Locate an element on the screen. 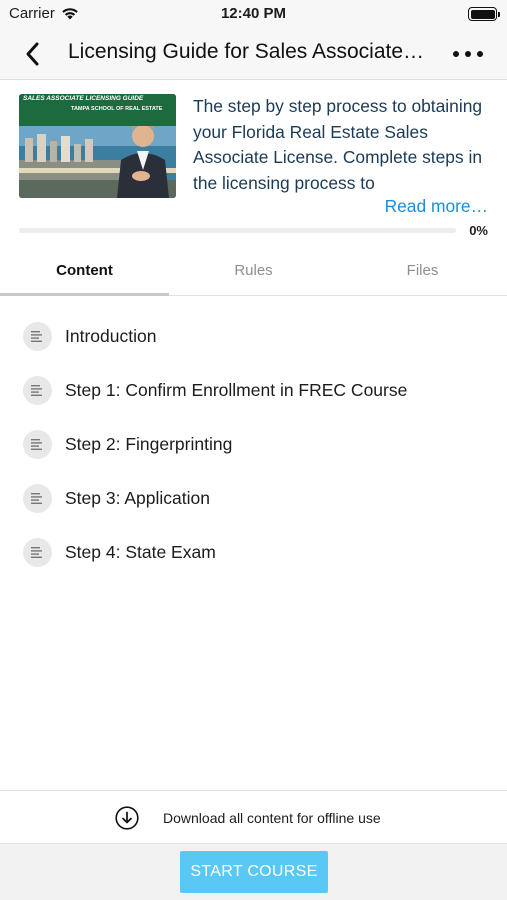 The width and height of the screenshot is (507, 900). download-label: Download all content for offline use is located at coordinates (272, 818).